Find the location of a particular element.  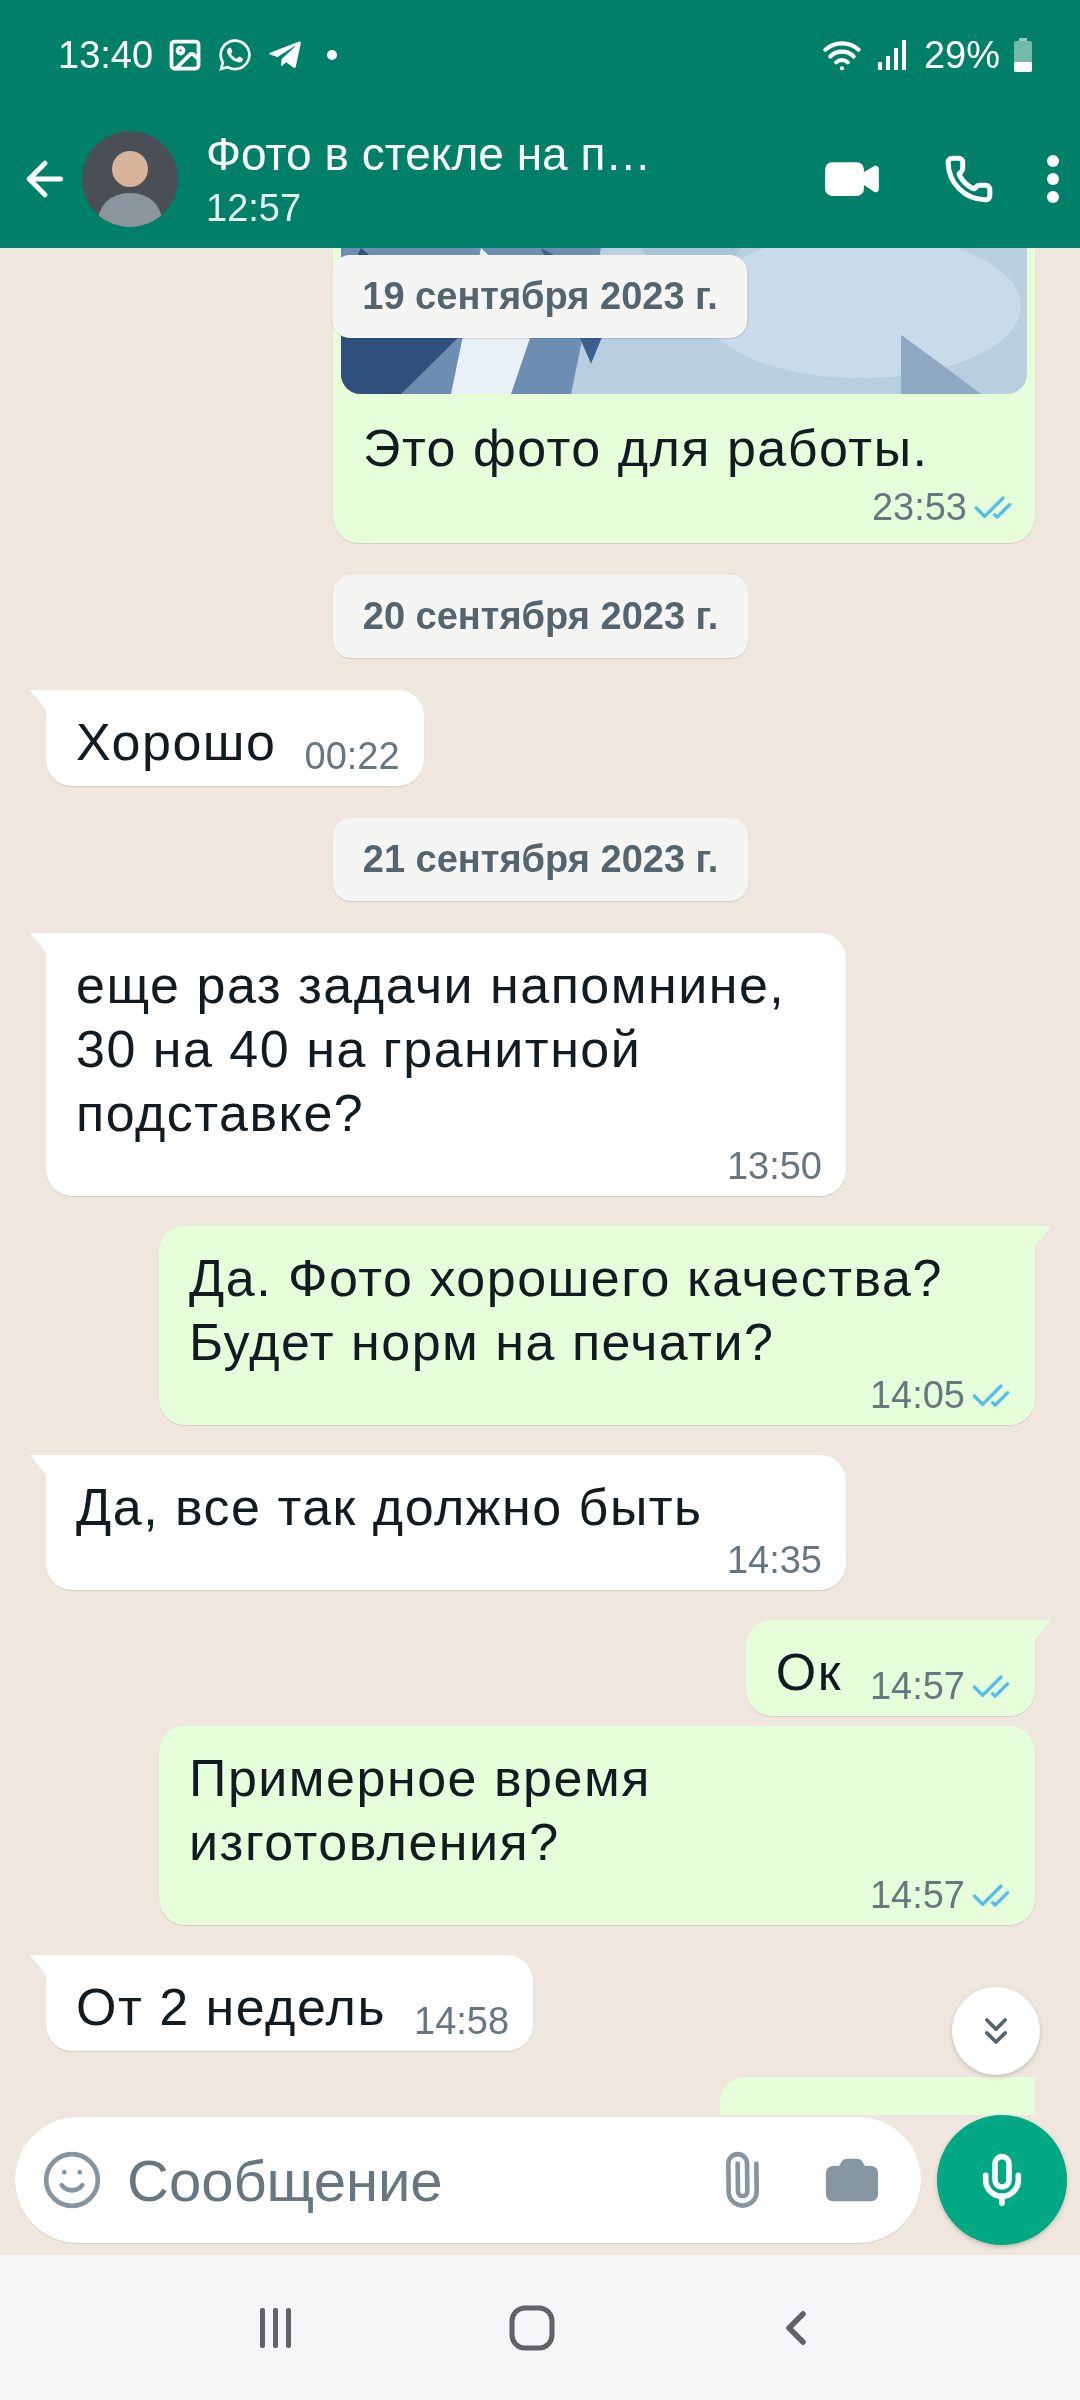

message-text: Да. Фото хорошего качества? Будет норм на печати? is located at coordinates (566, 1310).